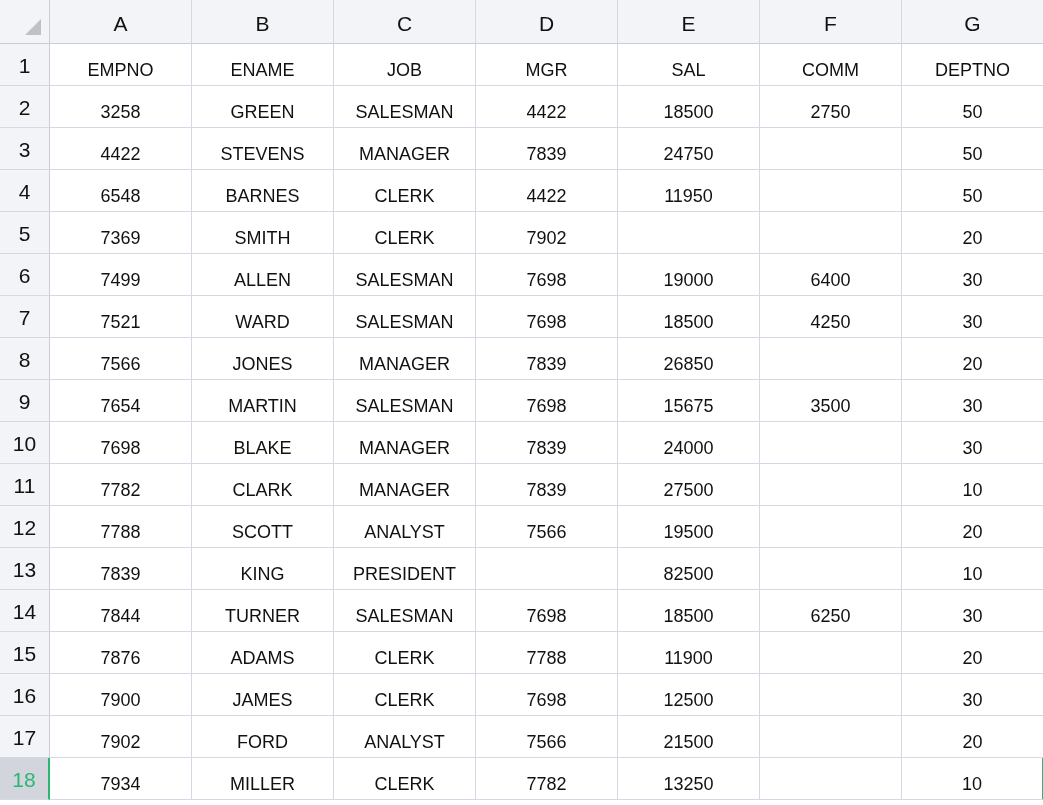  What do you see at coordinates (121, 737) in the screenshot?
I see `table-cell: 7902` at bounding box center [121, 737].